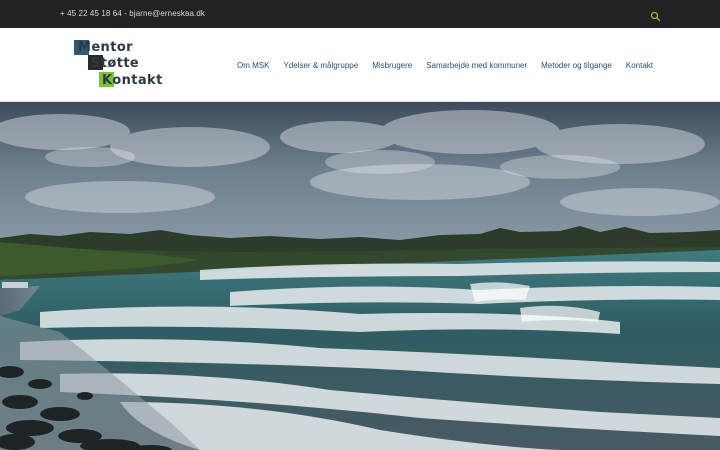 This screenshot has width=720, height=450. I want to click on nav-kontakt: Kontakt, so click(639, 65).